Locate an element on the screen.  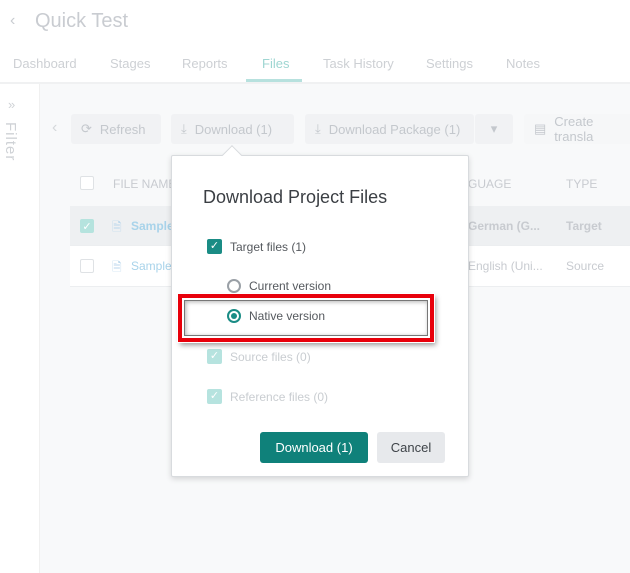
tab-settings: Settings is located at coordinates (449, 63).